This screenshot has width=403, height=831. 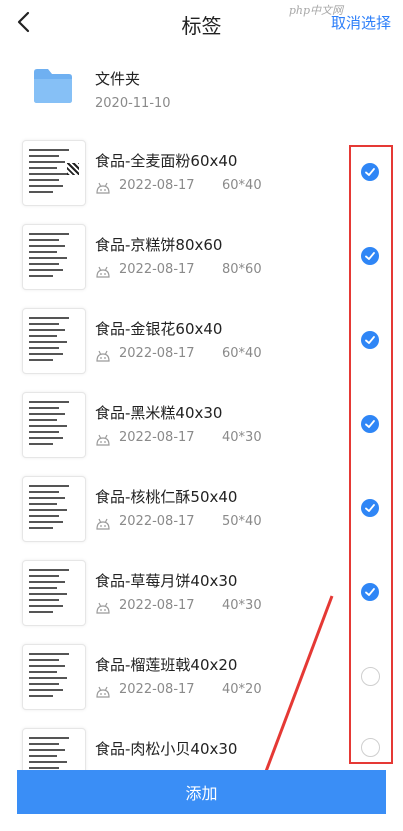 What do you see at coordinates (201, 792) in the screenshot?
I see `add-button: 添加` at bounding box center [201, 792].